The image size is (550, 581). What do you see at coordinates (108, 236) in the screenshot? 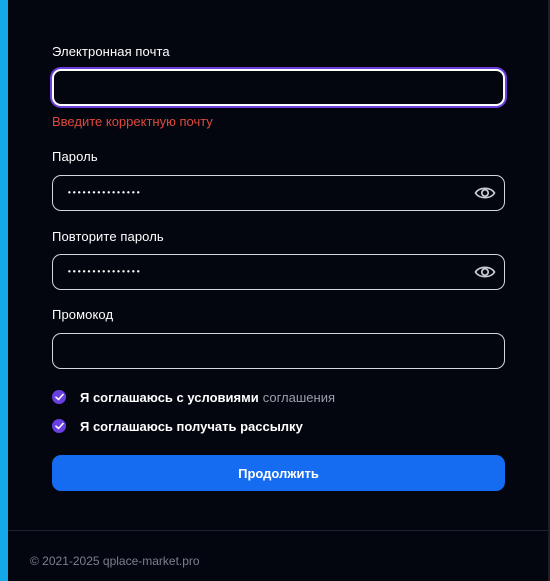
I see `confirm-password-label: Повторите пароль` at bounding box center [108, 236].